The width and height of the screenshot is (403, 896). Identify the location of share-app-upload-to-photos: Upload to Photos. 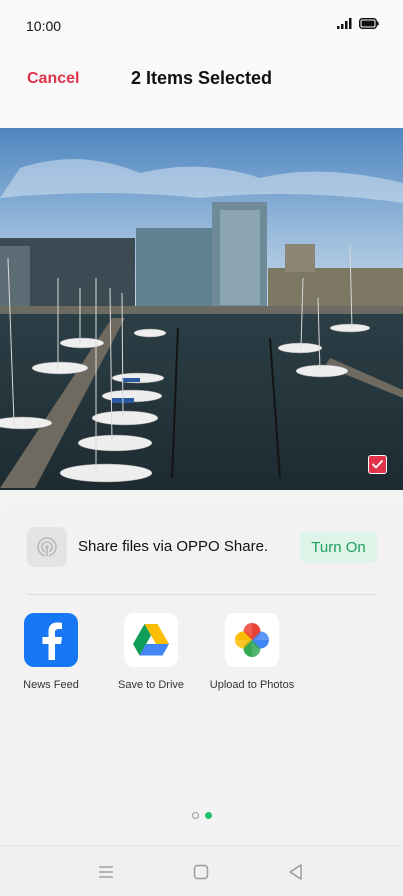
(252, 652).